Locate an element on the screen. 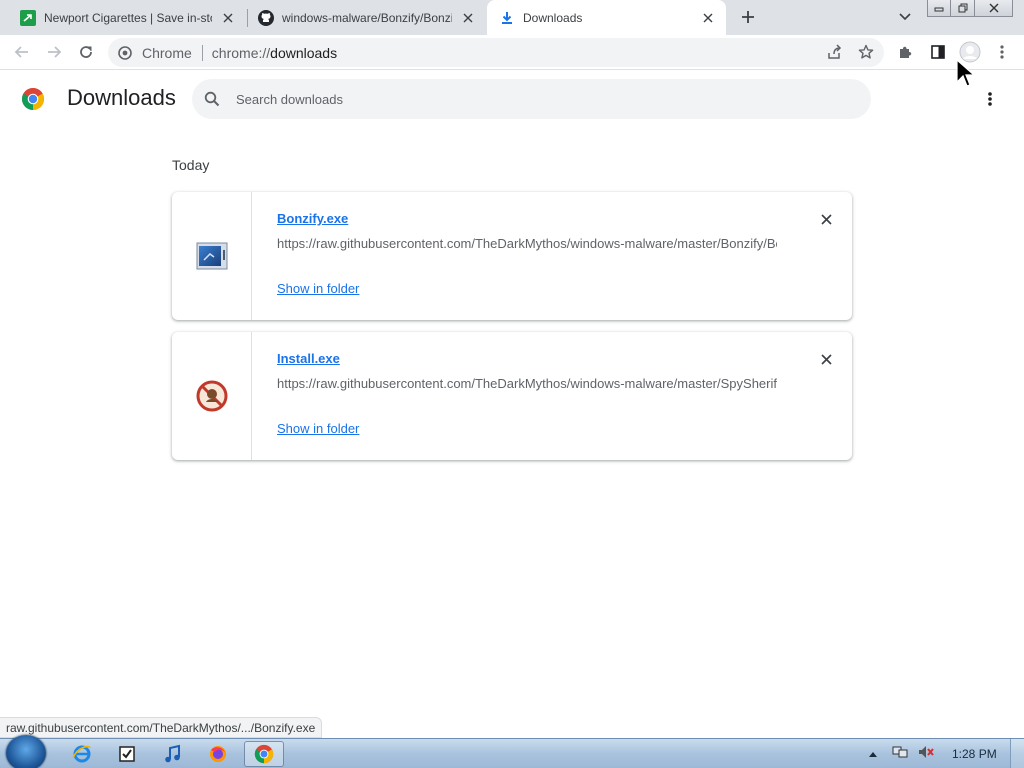  windows-taskbar: 1:28 PM is located at coordinates (512, 751).